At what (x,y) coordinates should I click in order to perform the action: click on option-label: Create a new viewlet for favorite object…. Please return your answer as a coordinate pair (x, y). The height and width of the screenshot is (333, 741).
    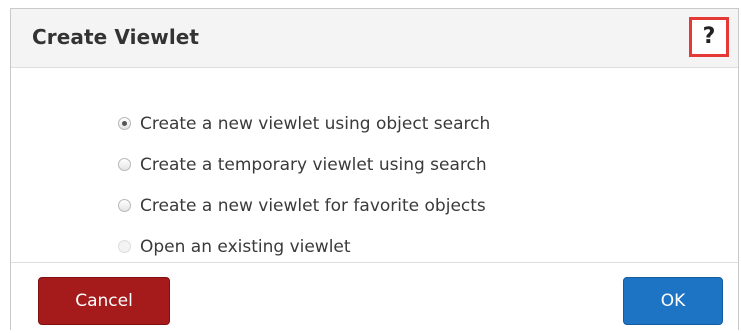
    Looking at the image, I should click on (313, 205).